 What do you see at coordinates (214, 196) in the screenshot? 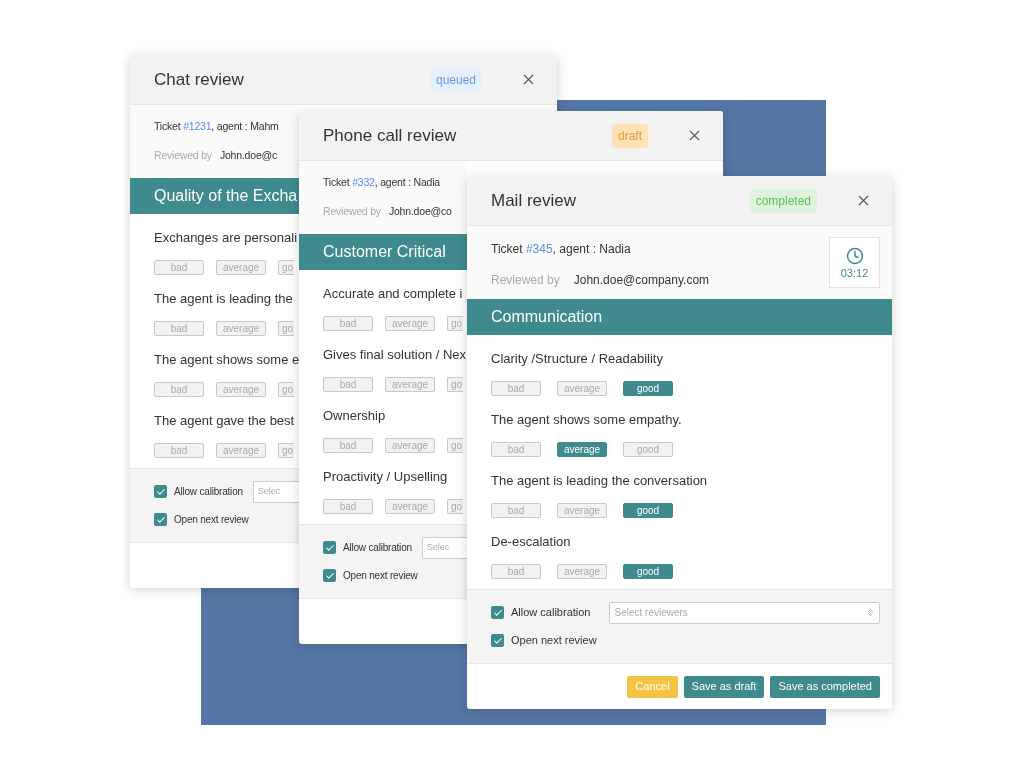
I see `section-header: Quality of the Excha` at bounding box center [214, 196].